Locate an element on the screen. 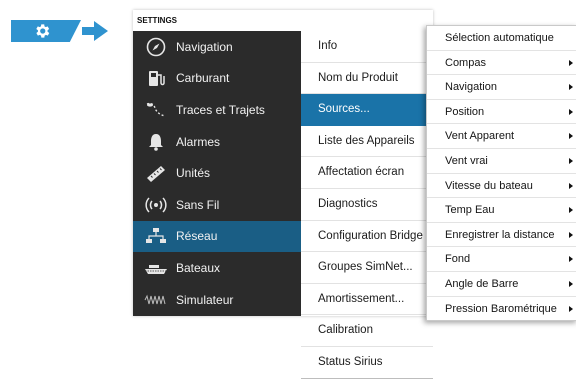 The height and width of the screenshot is (379, 576). source-label: Temp Eau is located at coordinates (470, 210).